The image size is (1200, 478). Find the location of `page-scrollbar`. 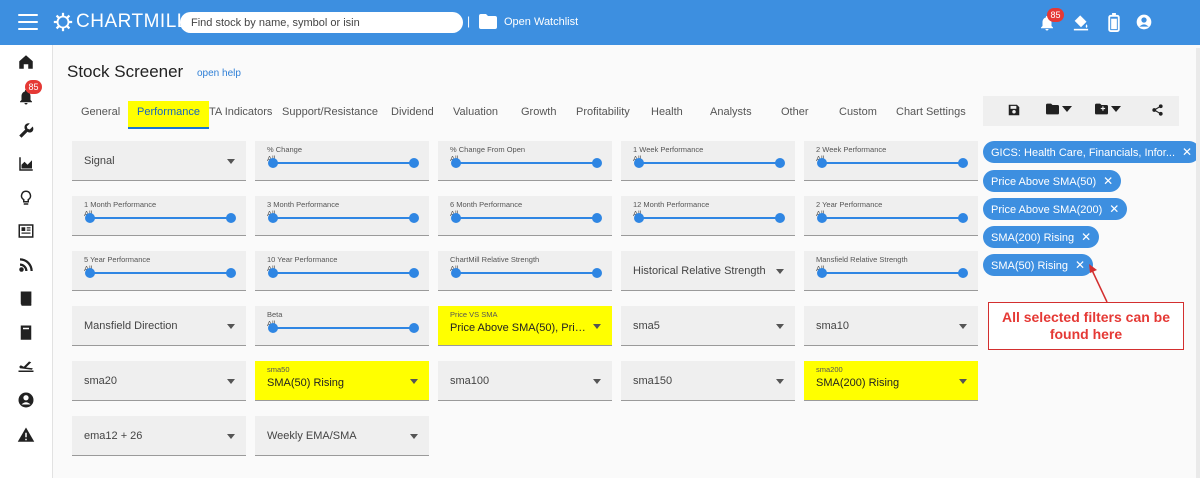

page-scrollbar is located at coordinates (1198, 263).